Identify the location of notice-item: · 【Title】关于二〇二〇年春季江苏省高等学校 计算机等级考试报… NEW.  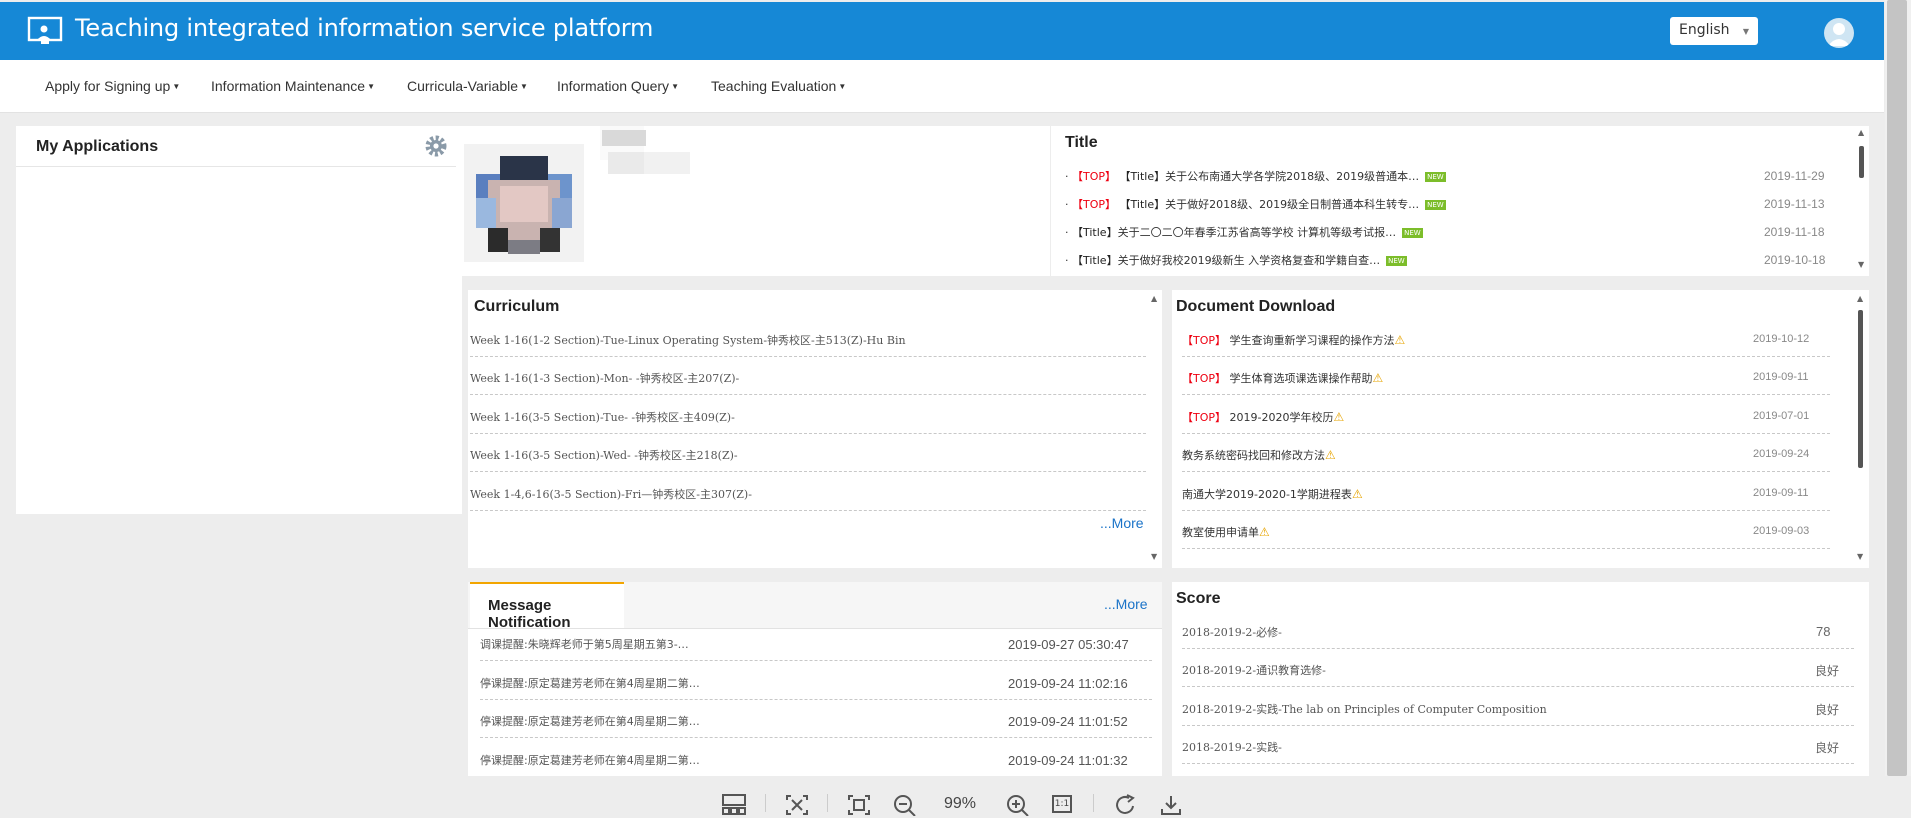
(1244, 232).